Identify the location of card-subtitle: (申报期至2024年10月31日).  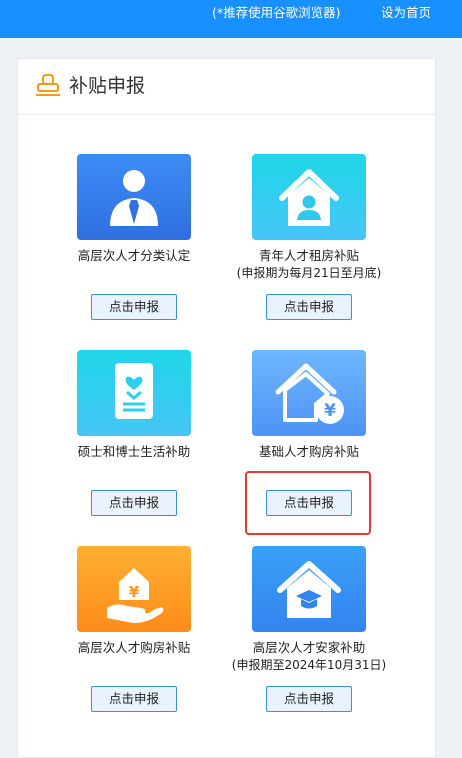
(309, 665).